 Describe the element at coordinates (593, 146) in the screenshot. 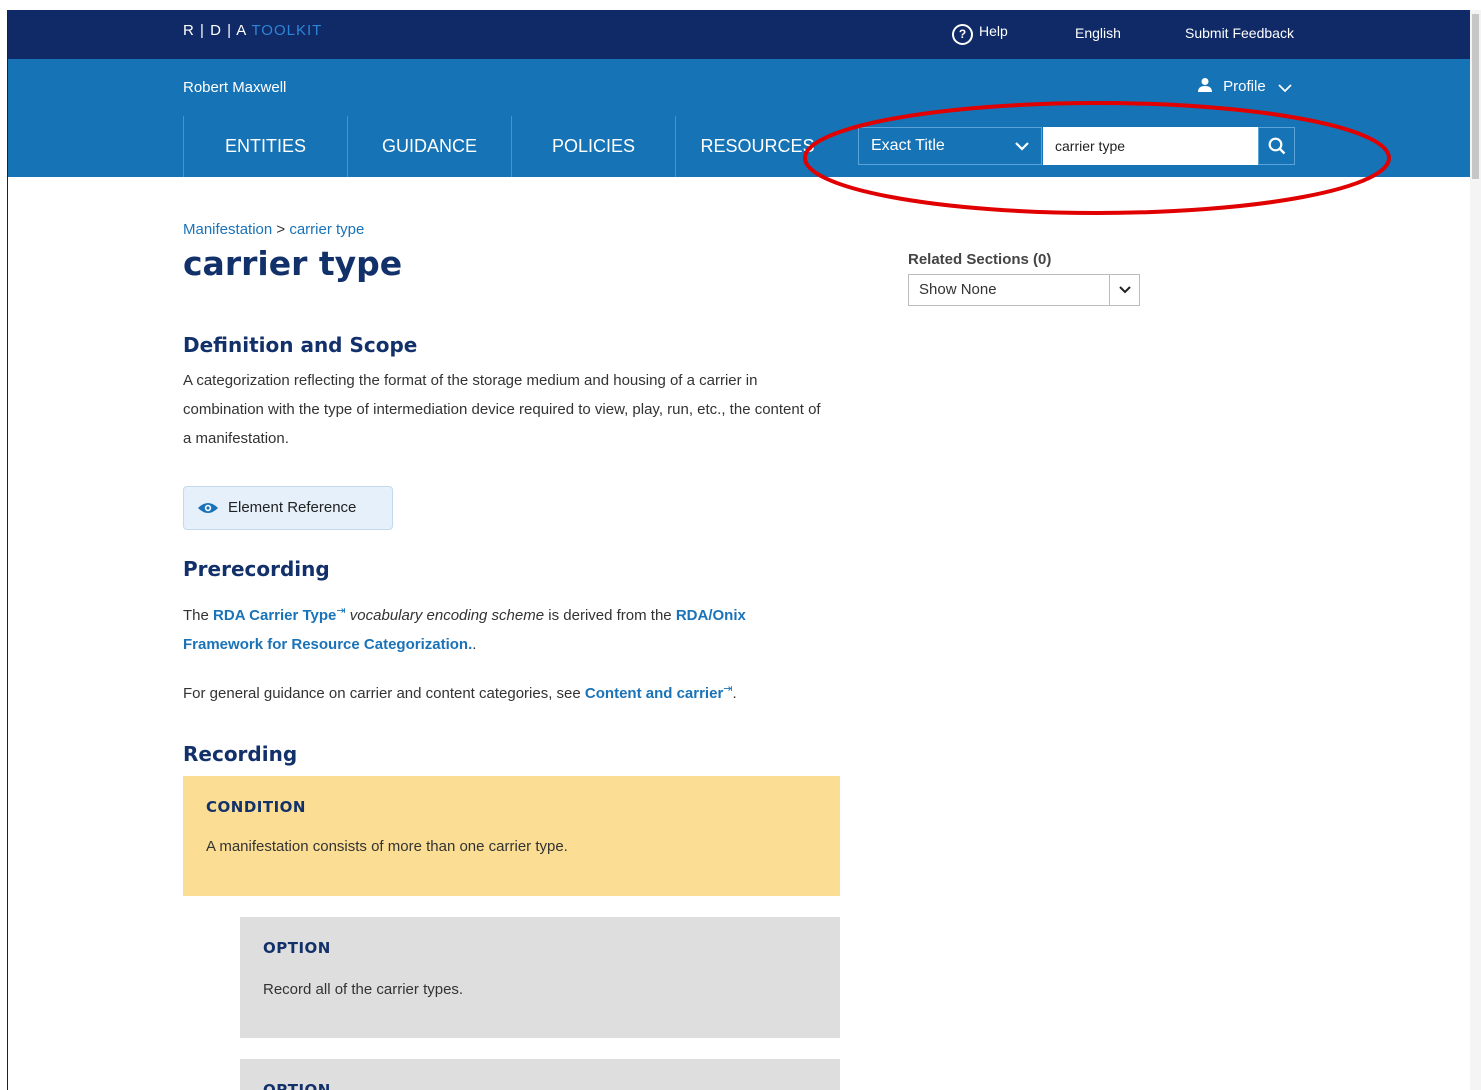

I see `nav-policies: POLICIES` at that location.